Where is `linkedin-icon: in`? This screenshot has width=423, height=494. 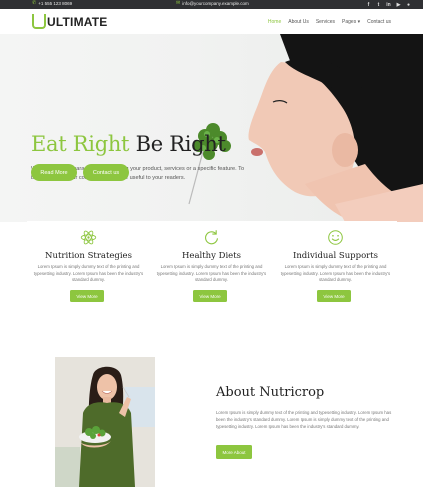
linkedin-icon: in is located at coordinates (388, 4).